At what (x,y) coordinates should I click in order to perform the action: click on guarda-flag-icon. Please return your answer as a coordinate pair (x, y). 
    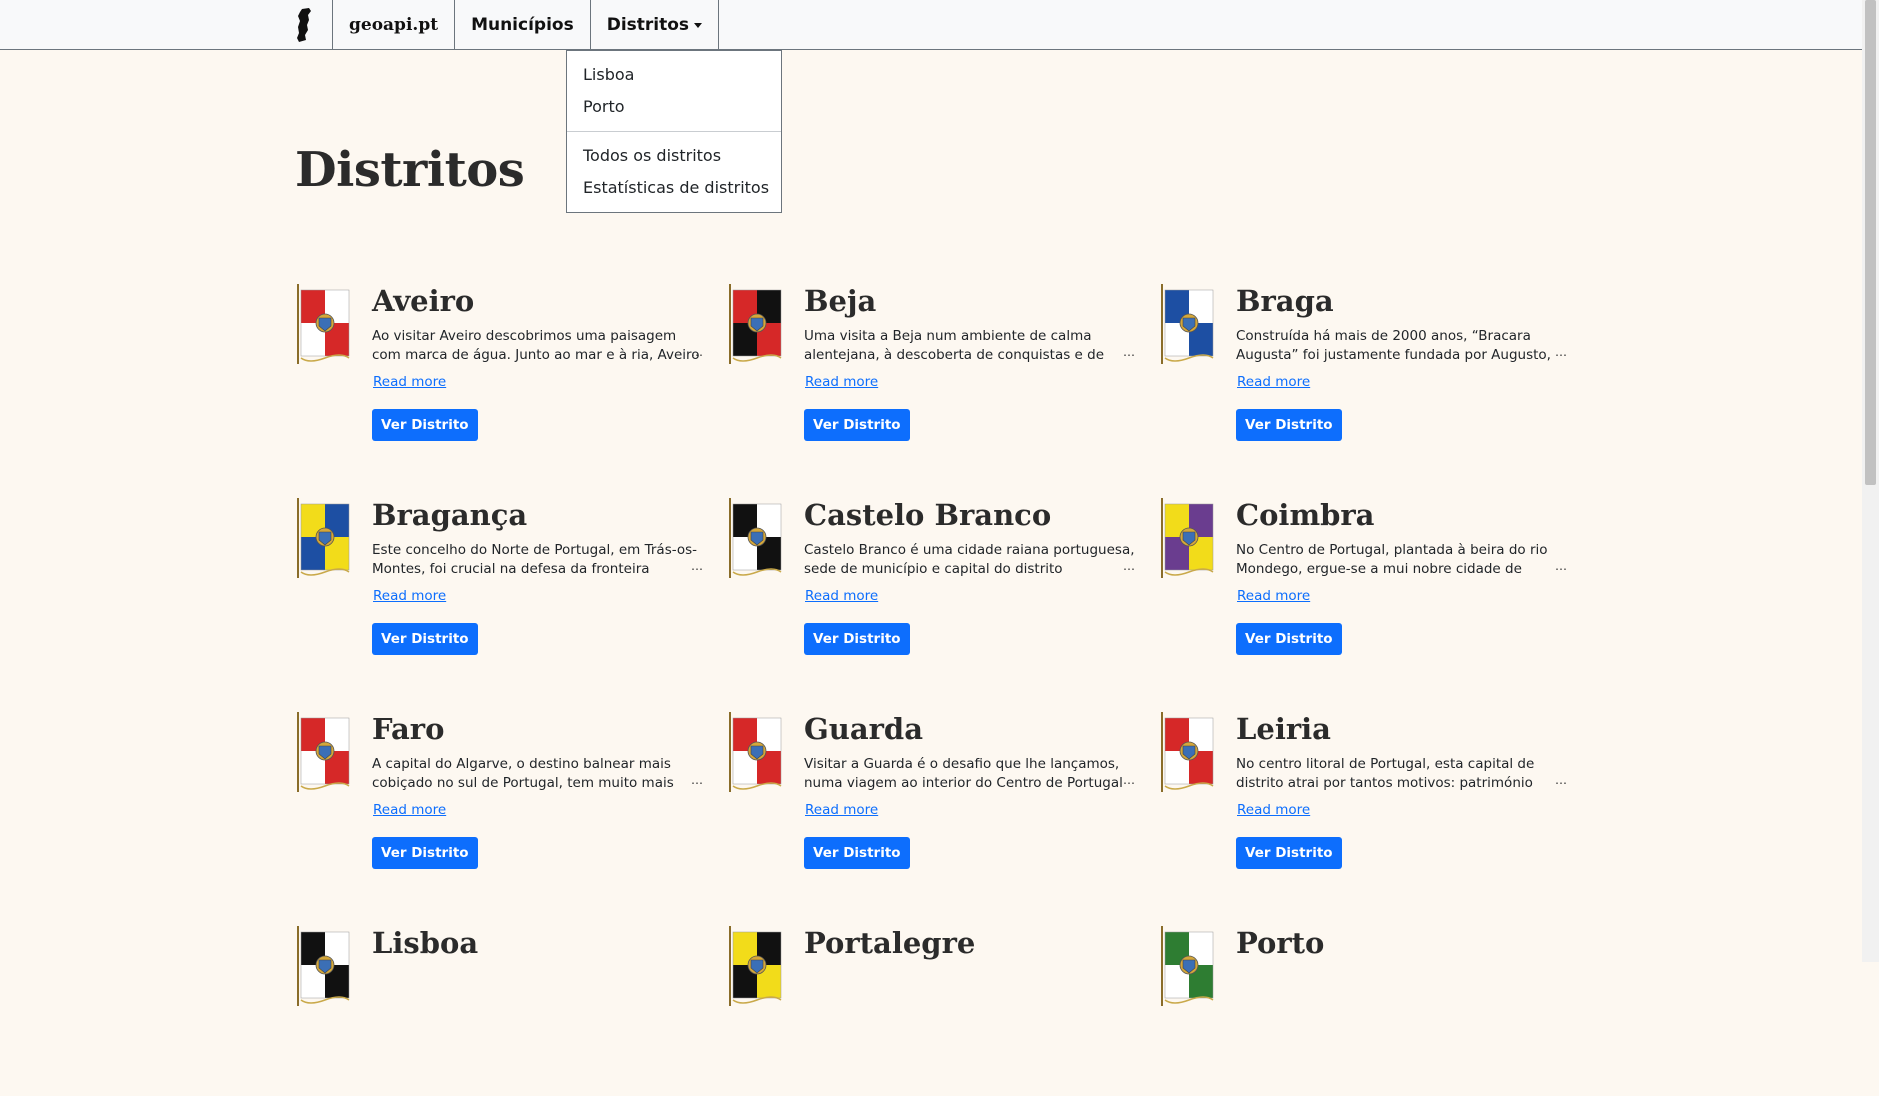
    Looking at the image, I should click on (755, 752).